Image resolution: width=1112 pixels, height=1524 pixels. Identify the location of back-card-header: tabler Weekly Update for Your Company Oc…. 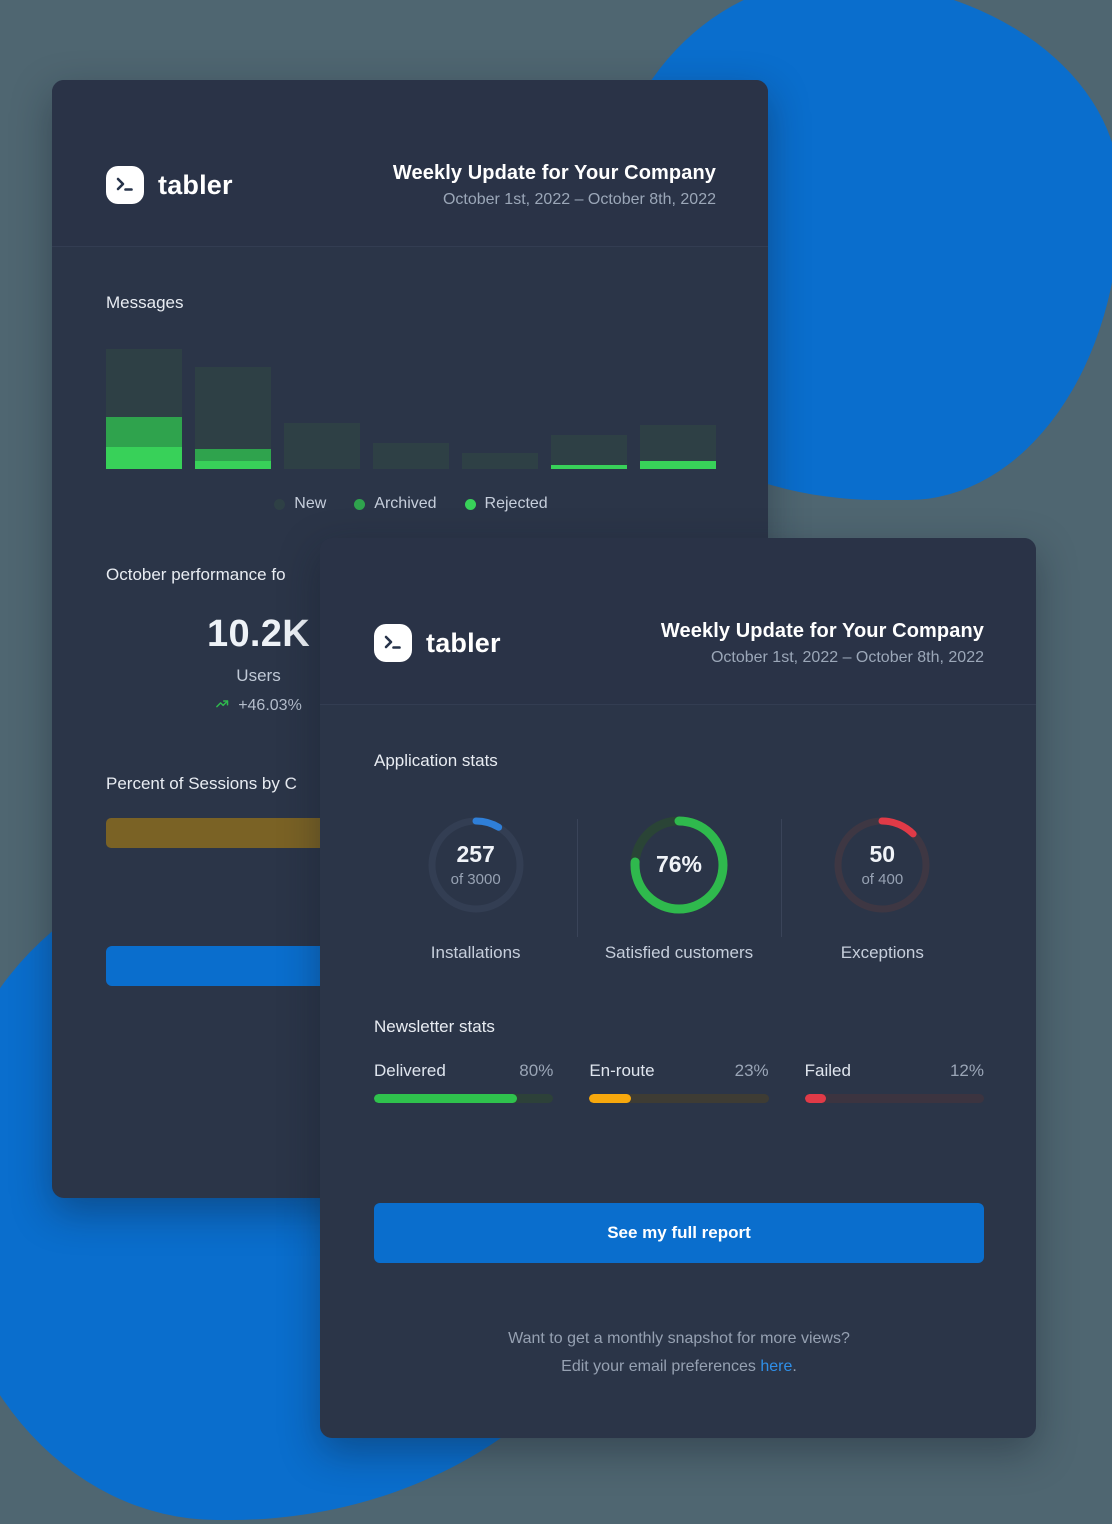
(410, 163).